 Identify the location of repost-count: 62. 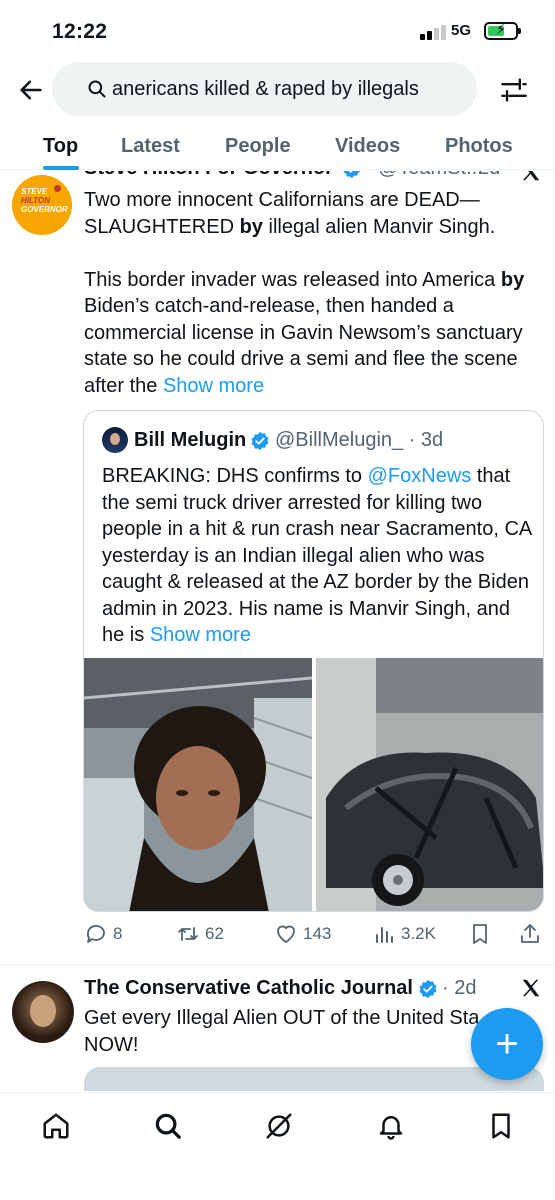
(214, 933).